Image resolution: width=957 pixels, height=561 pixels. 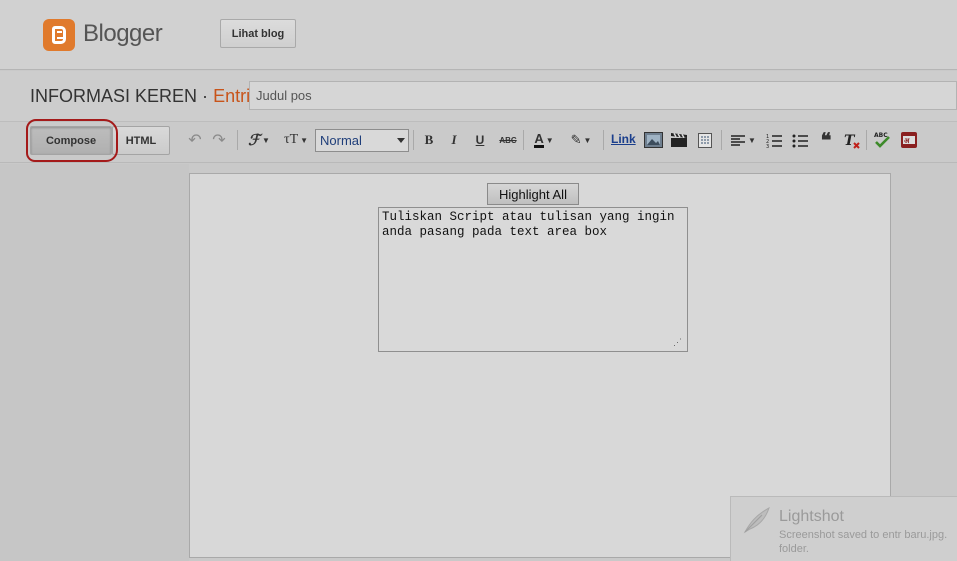 I want to click on text-color-icon: A ▼, so click(x=544, y=140).